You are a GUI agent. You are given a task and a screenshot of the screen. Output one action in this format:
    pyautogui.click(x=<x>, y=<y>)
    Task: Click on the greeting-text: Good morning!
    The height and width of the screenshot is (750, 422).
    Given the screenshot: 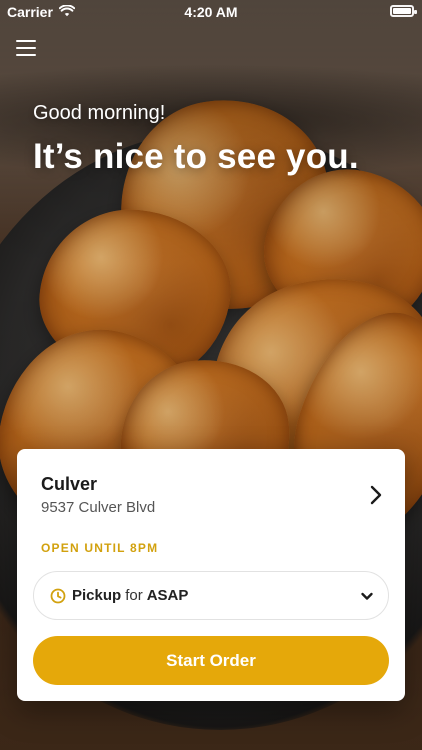 What is the action you would take?
    pyautogui.click(x=99, y=113)
    